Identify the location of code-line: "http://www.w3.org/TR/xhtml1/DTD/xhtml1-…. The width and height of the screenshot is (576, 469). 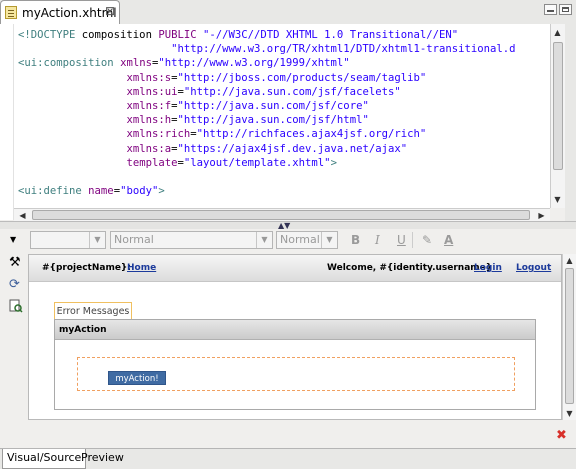
(267, 49).